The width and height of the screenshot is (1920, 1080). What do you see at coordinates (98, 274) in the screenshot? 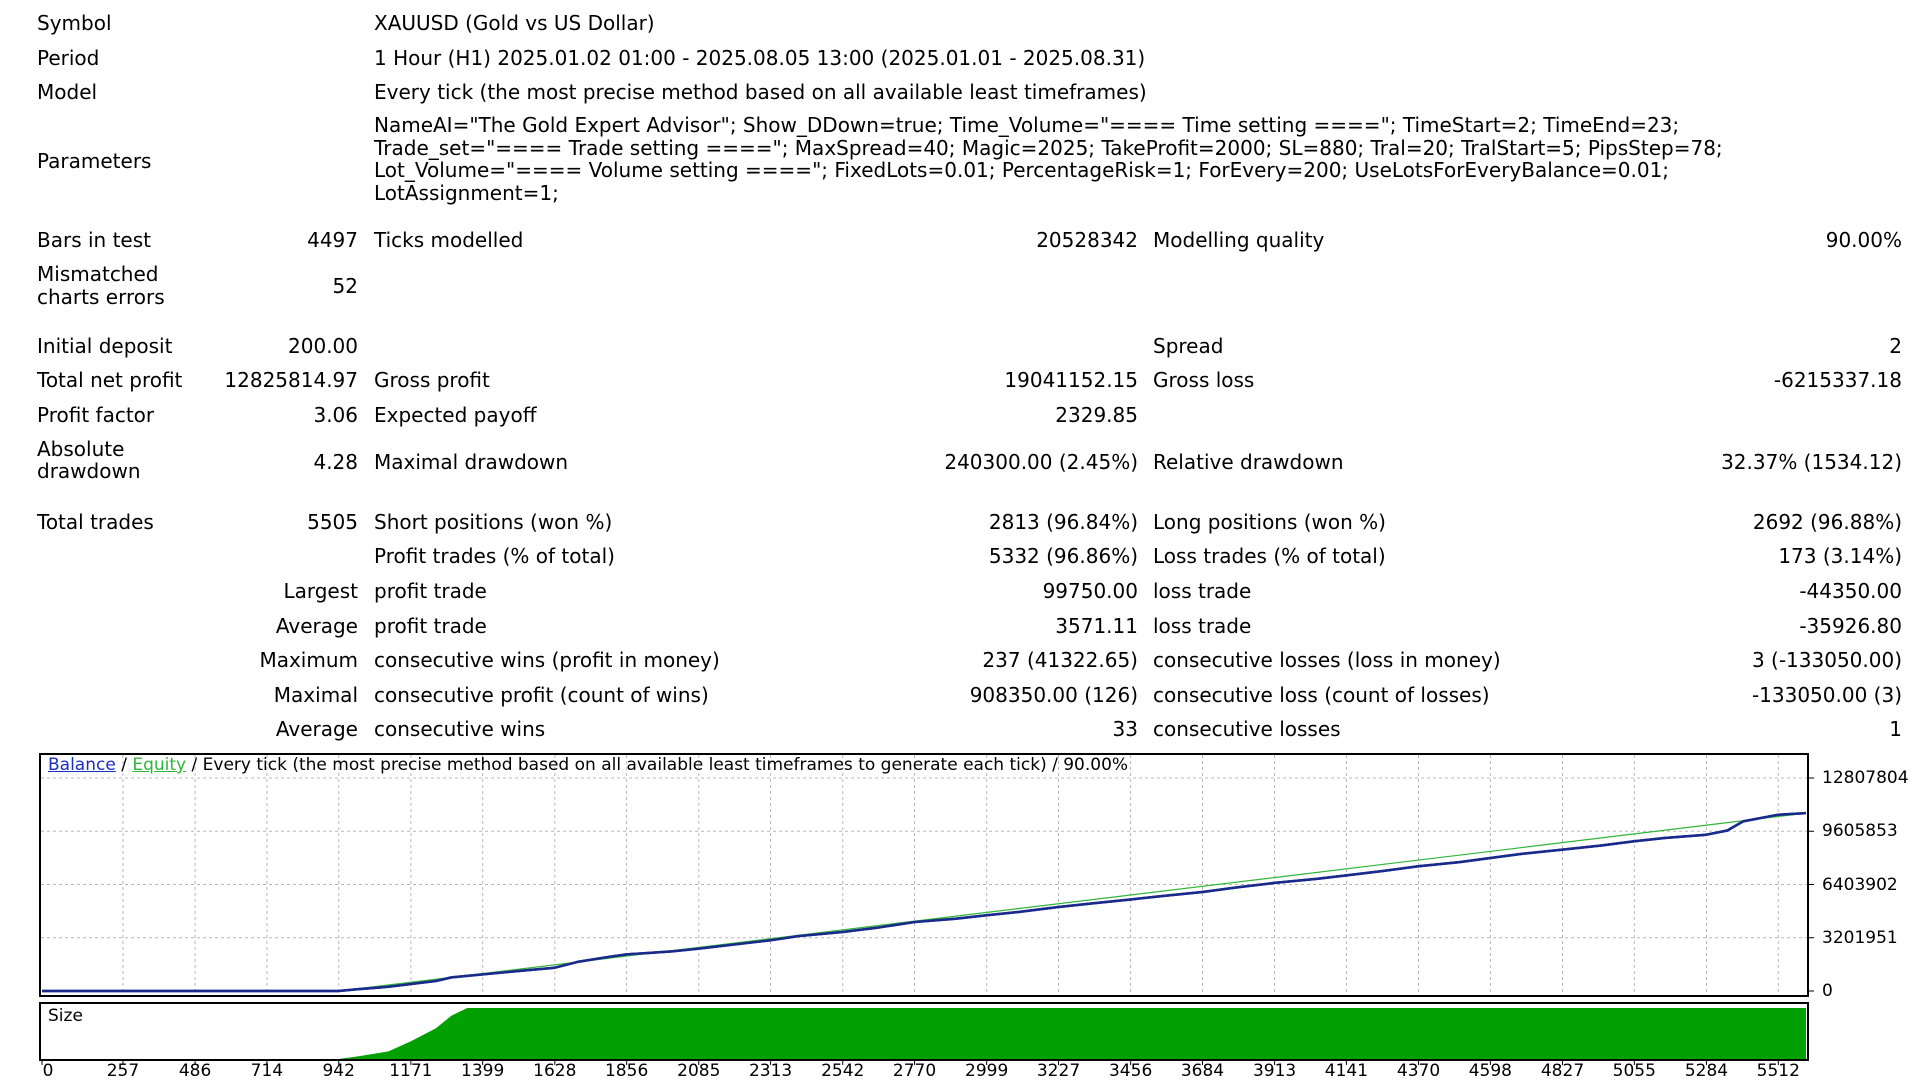
I see `mismatch-label-1: Mismatched` at bounding box center [98, 274].